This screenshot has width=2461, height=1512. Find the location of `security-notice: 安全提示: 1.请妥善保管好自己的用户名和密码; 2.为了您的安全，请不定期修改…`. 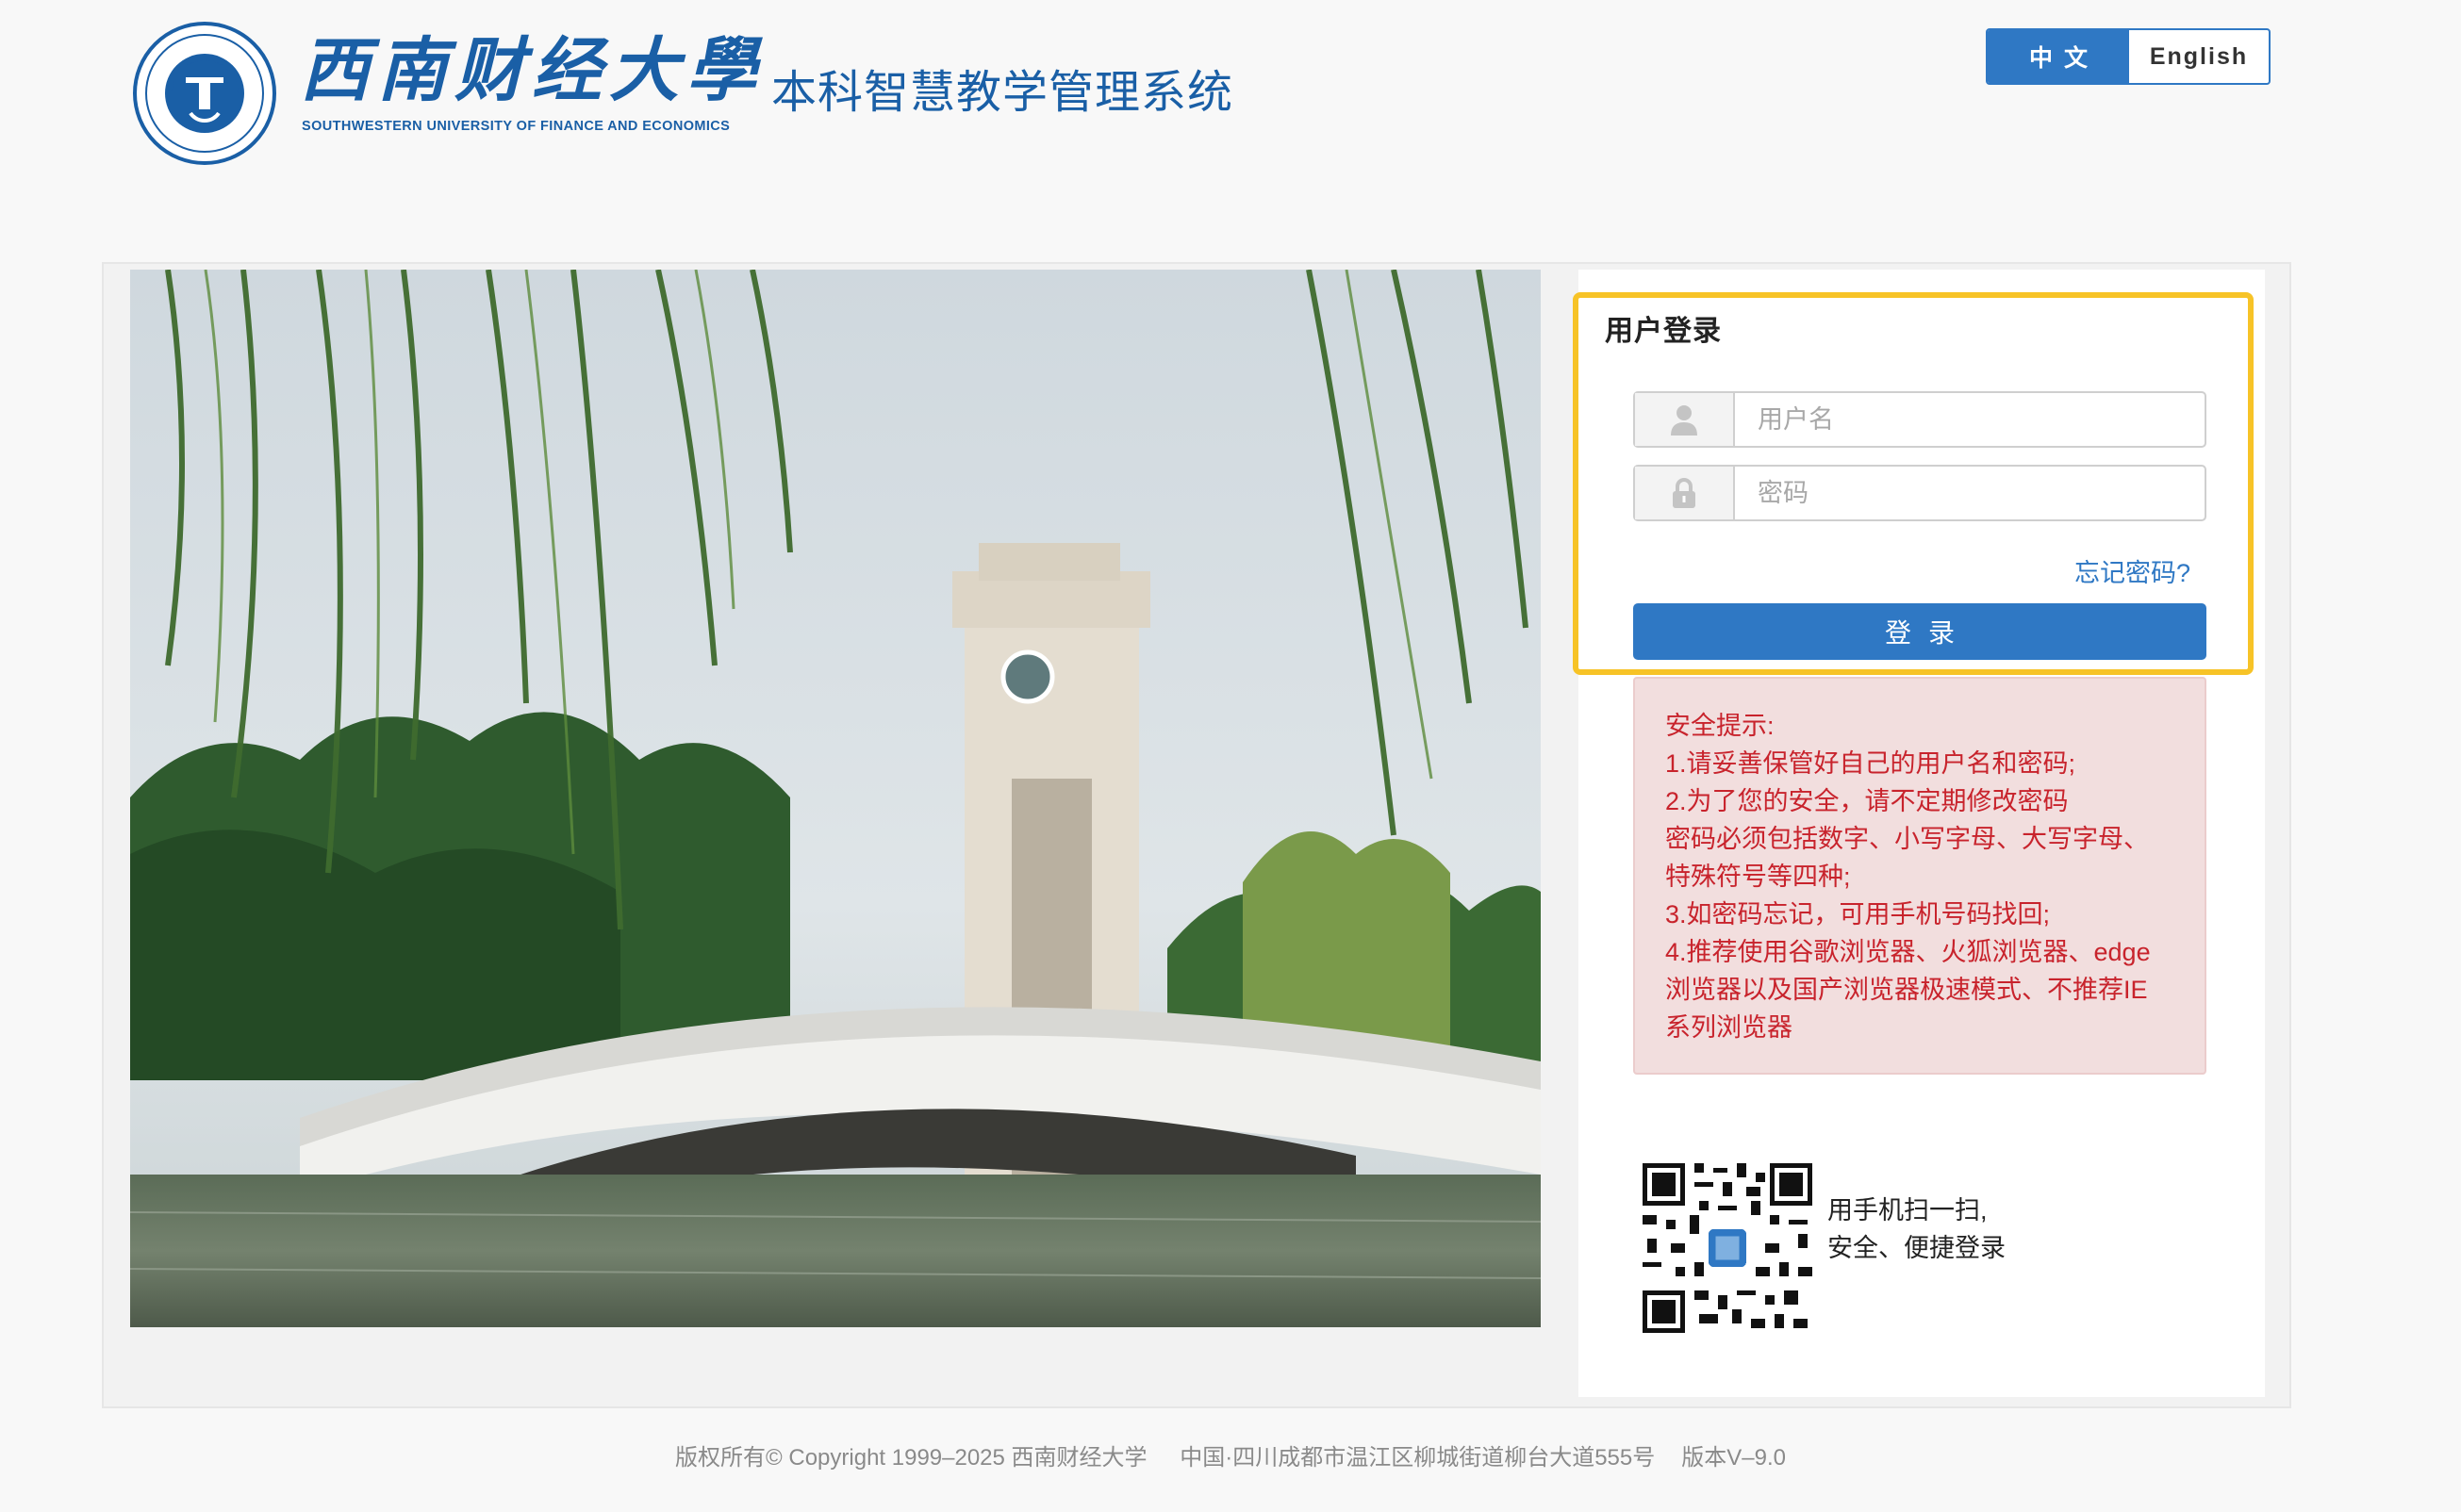

security-notice: 安全提示: 1.请妥善保管好自己的用户名和密码; 2.为了您的安全，请不定期修改… is located at coordinates (1919, 876).